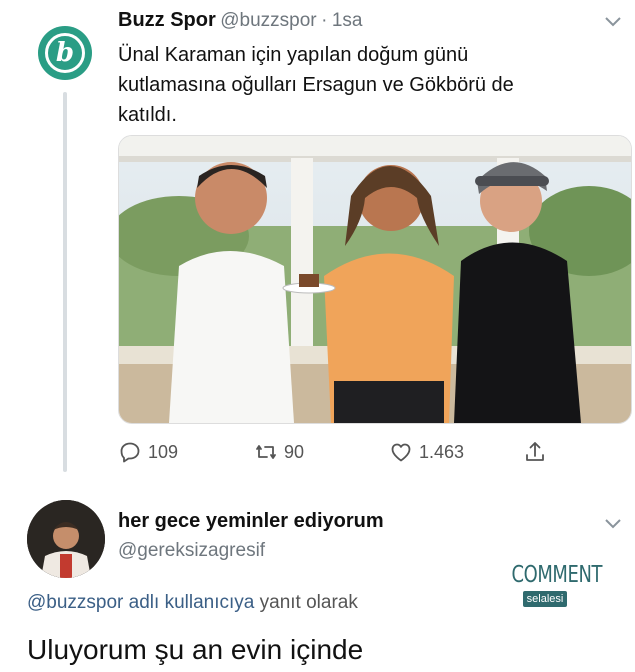 The height and width of the screenshot is (672, 635). What do you see at coordinates (545, 599) in the screenshot?
I see `watermark-subtitle: selalesi` at bounding box center [545, 599].